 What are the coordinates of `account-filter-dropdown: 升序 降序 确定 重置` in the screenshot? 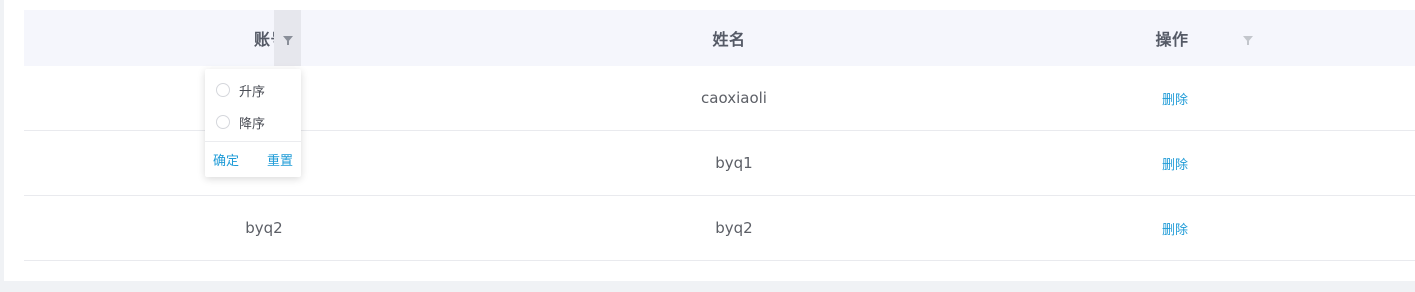 It's located at (253, 123).